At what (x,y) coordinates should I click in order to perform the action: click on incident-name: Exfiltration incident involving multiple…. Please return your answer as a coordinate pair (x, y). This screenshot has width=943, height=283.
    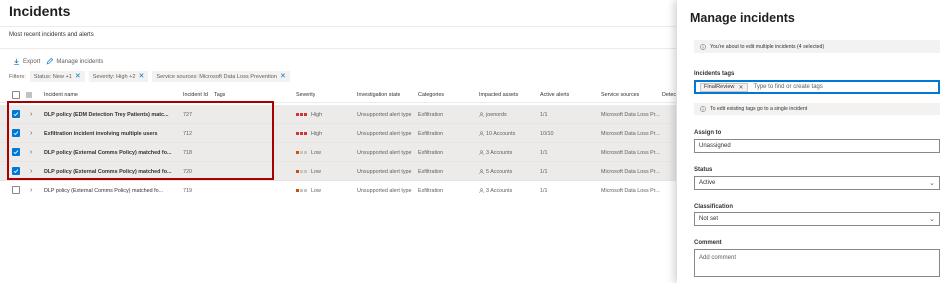
    Looking at the image, I should click on (112, 133).